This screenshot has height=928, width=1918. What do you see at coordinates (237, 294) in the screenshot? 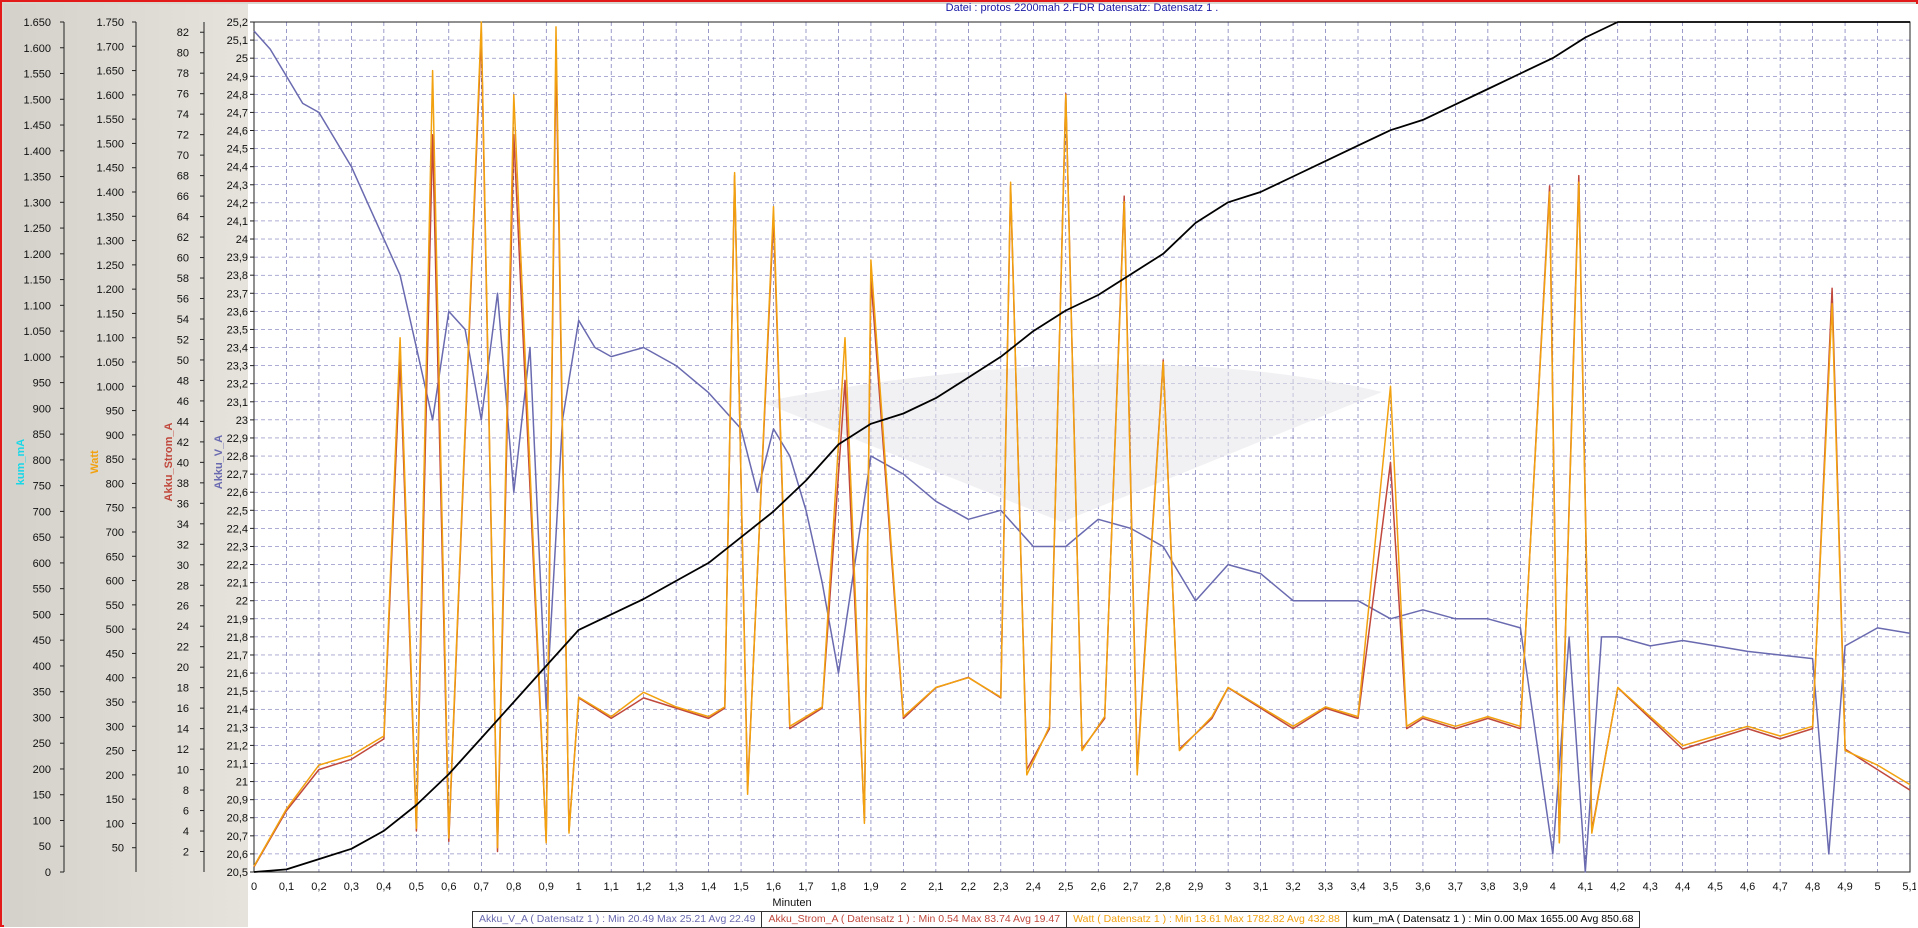
I see `y-tick-label: 23,7` at bounding box center [237, 294].